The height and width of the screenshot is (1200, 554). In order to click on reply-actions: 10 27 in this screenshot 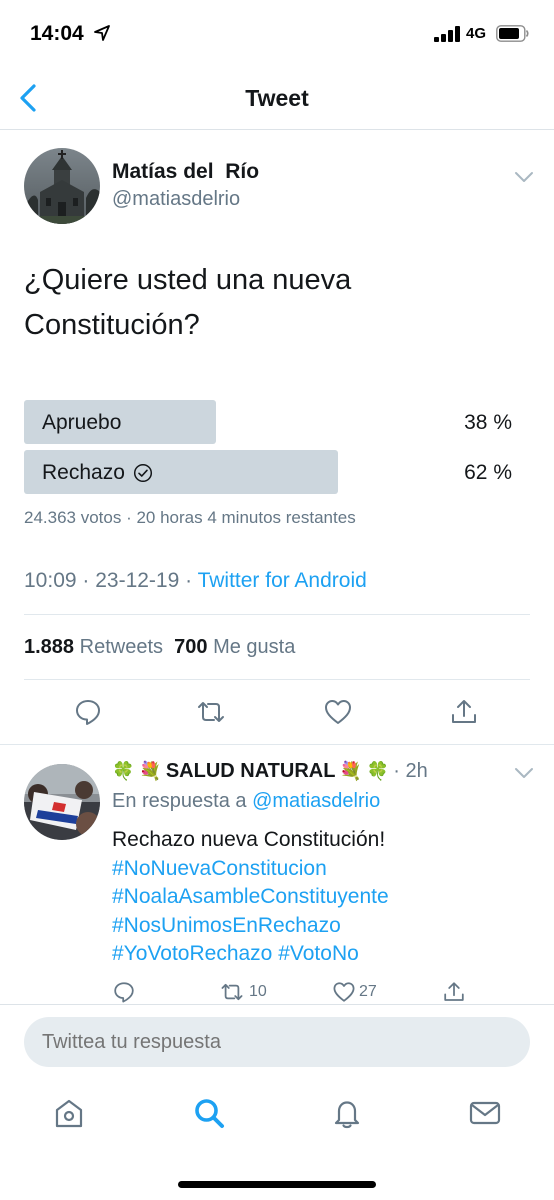, I will do `click(322, 992)`.